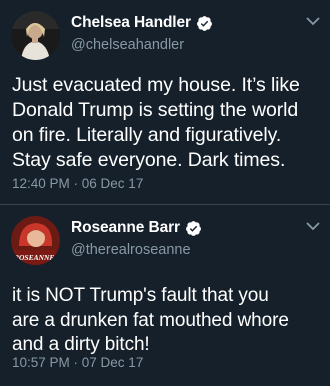 This screenshot has width=330, height=386. What do you see at coordinates (81, 344) in the screenshot?
I see `tweet-text-line: and a dirty bitch!` at bounding box center [81, 344].